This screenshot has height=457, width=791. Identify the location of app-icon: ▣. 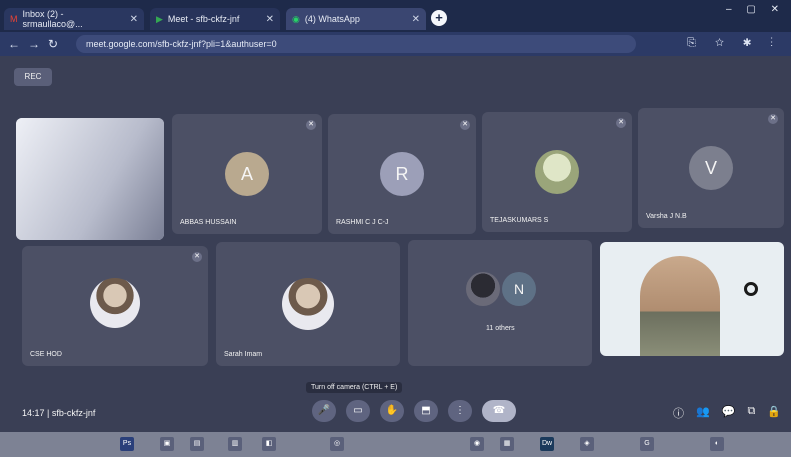
(167, 444).